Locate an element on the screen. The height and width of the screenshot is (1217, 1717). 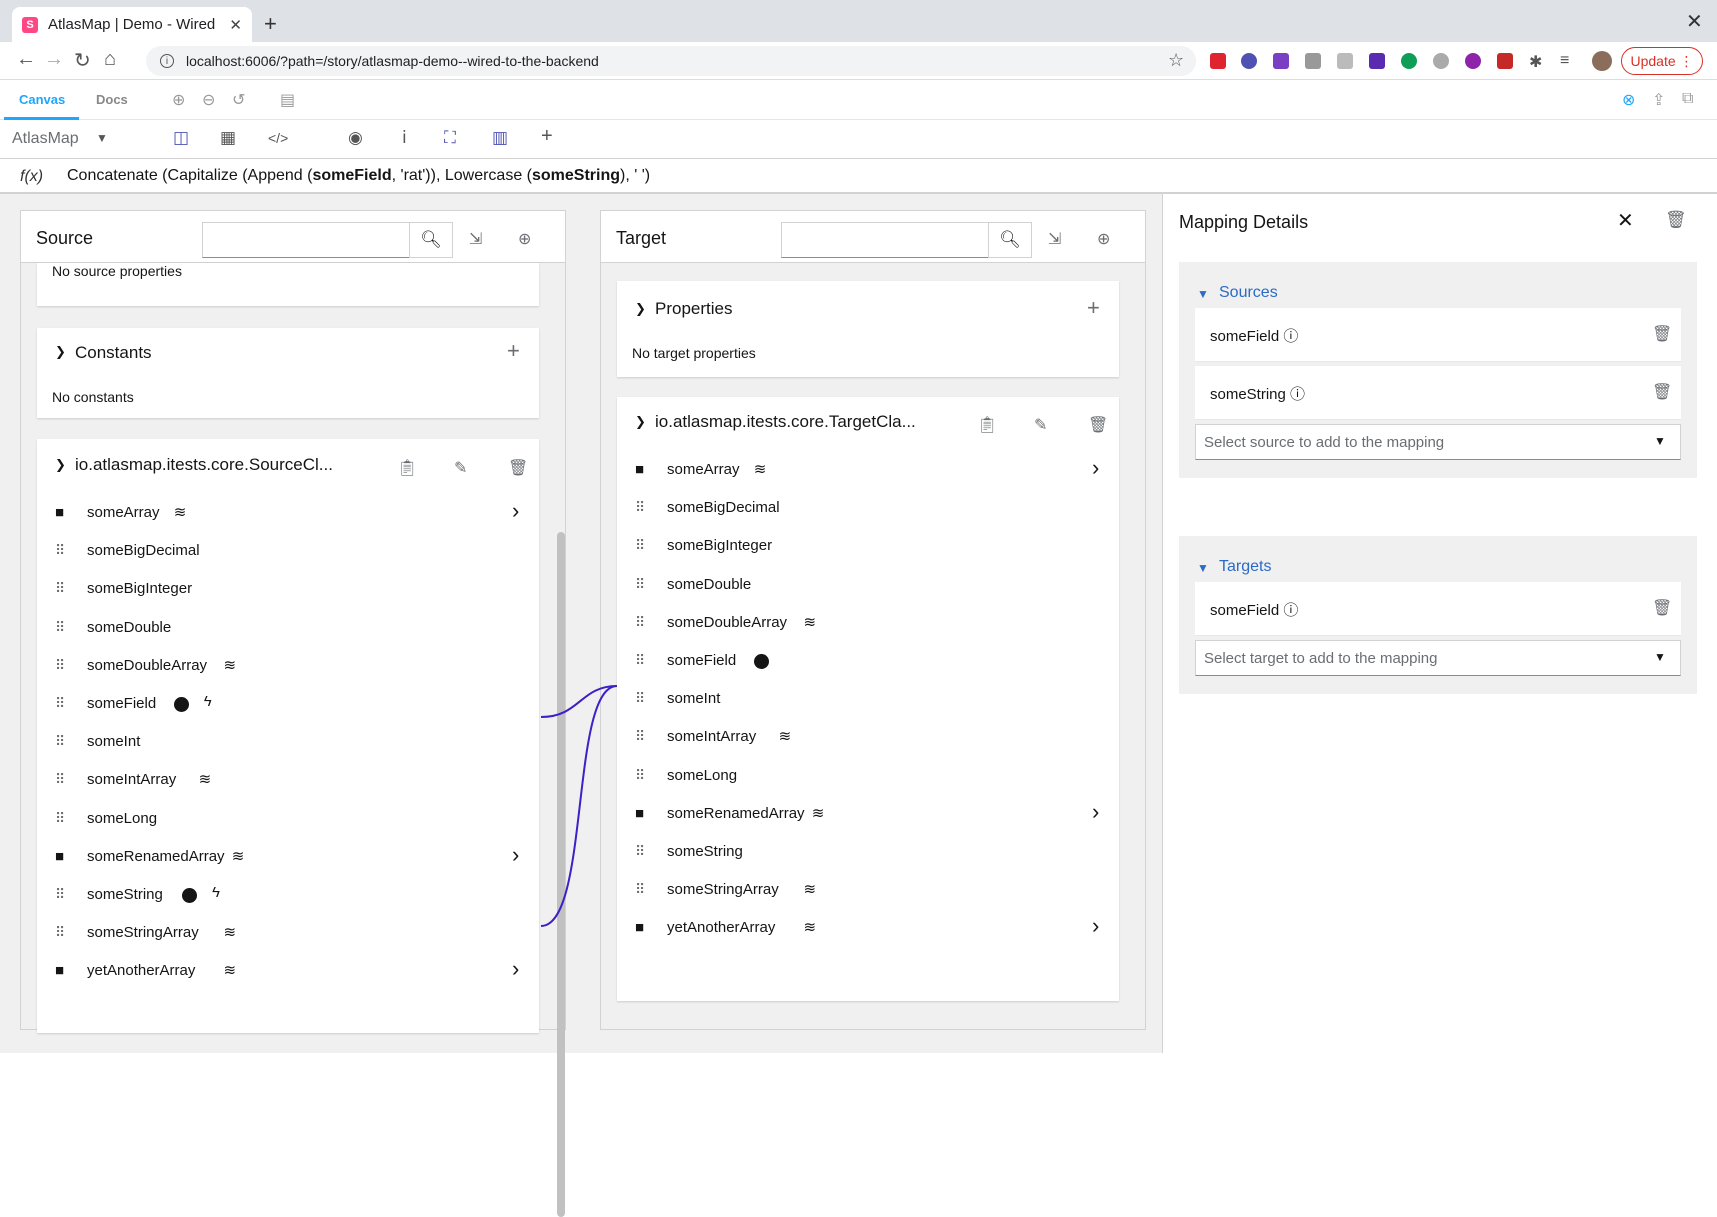
update-button: Update ⋮ is located at coordinates (1662, 61).